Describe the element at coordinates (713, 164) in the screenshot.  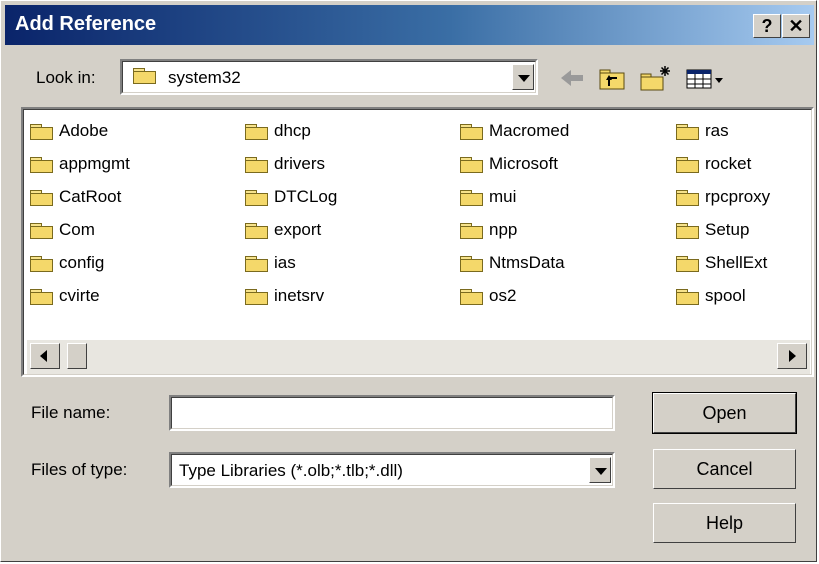
I see `folder-item-rocket: rocket` at that location.